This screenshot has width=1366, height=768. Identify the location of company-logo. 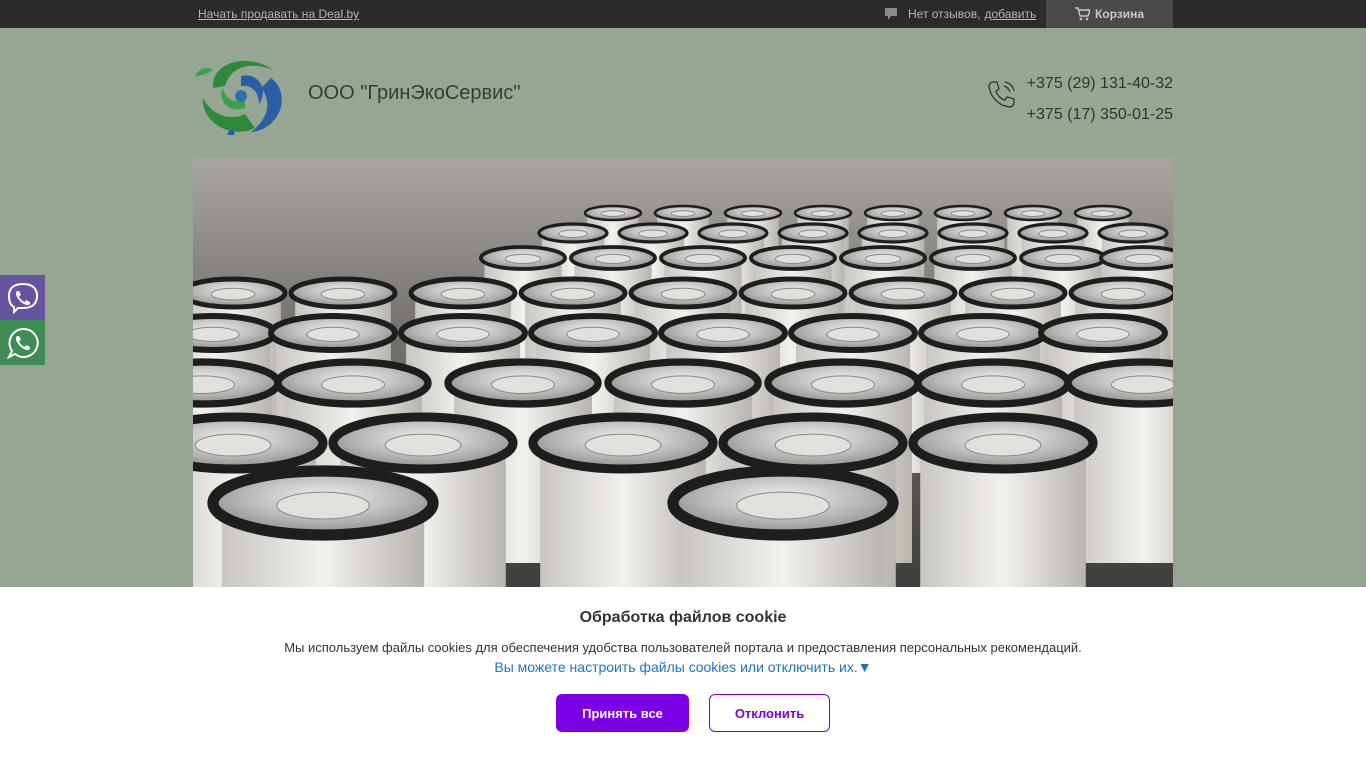
(243, 92).